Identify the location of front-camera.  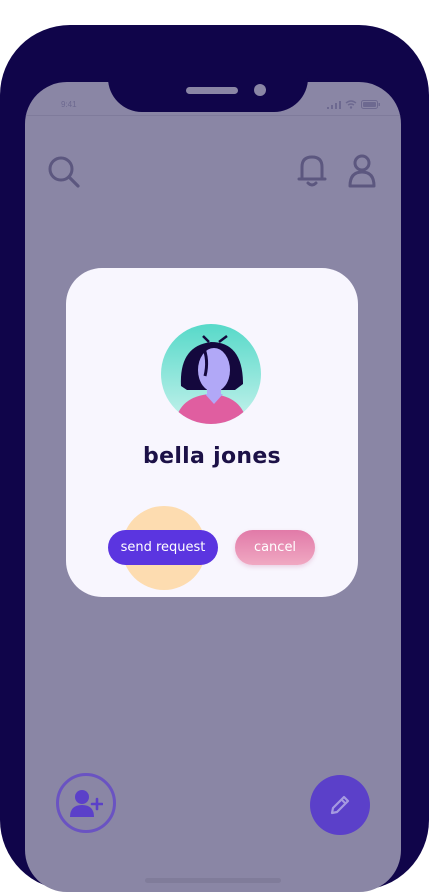
(260, 90).